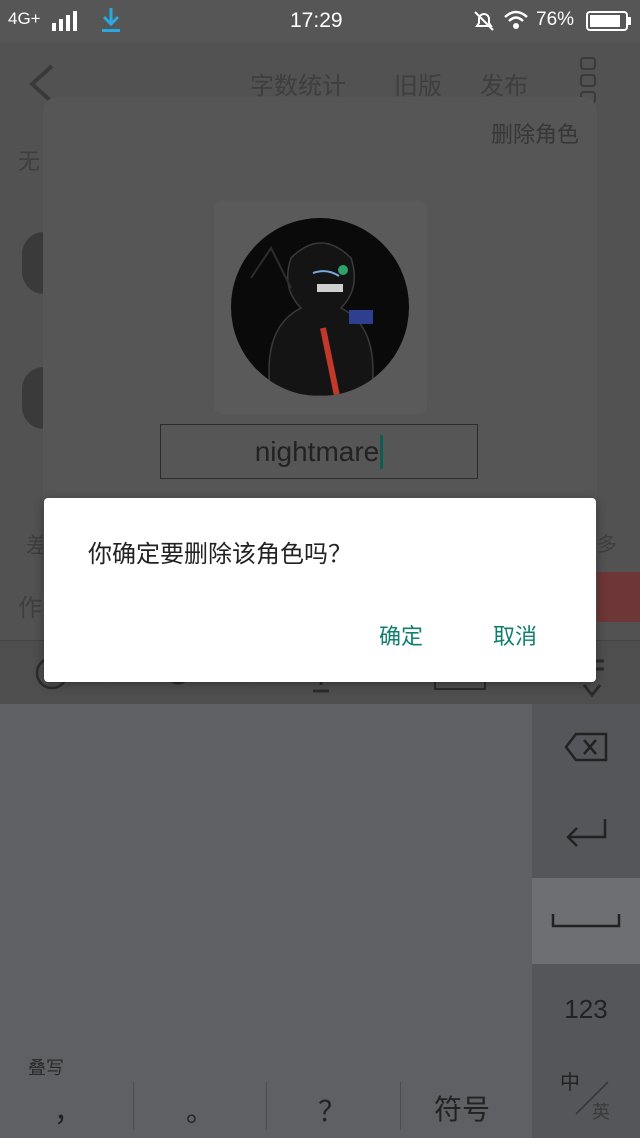 The height and width of the screenshot is (1138, 640). I want to click on comma-key: ，, so click(68, 1110).